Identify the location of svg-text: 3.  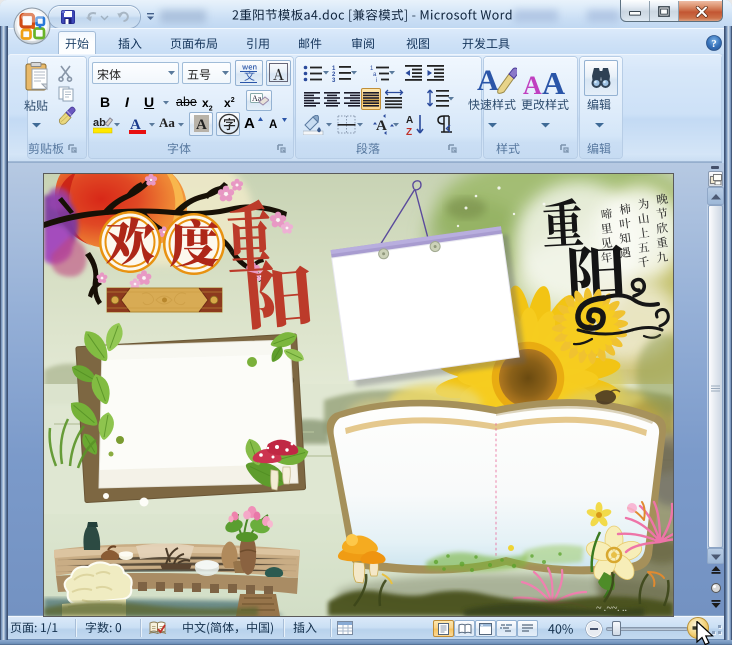
(334, 80).